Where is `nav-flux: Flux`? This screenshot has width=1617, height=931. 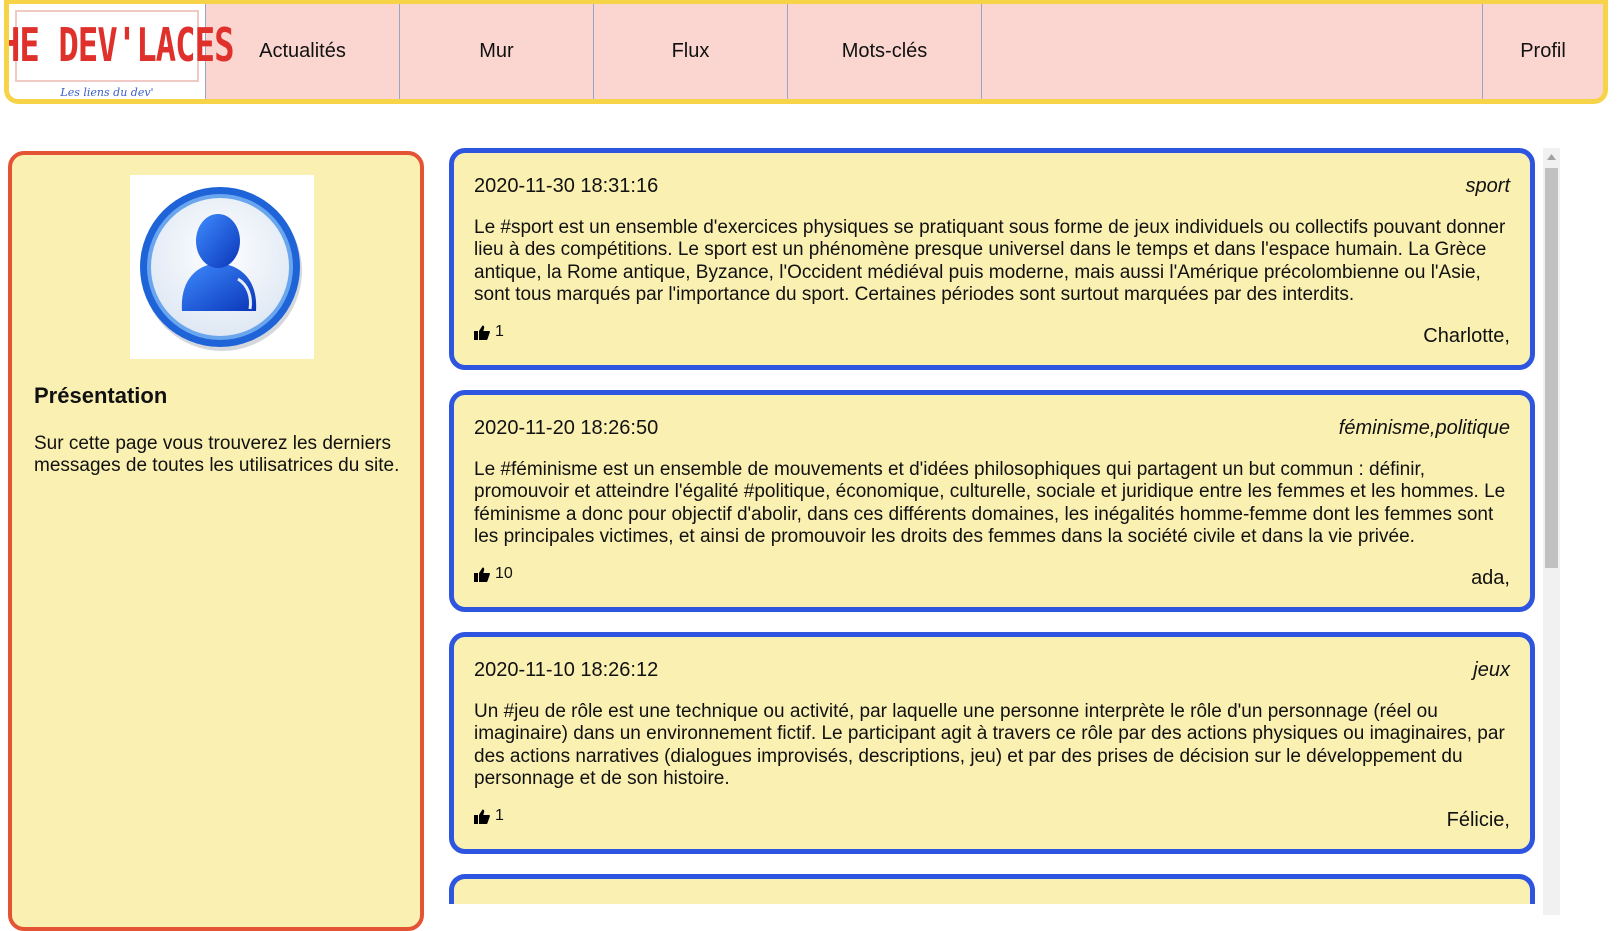
nav-flux: Flux is located at coordinates (691, 51).